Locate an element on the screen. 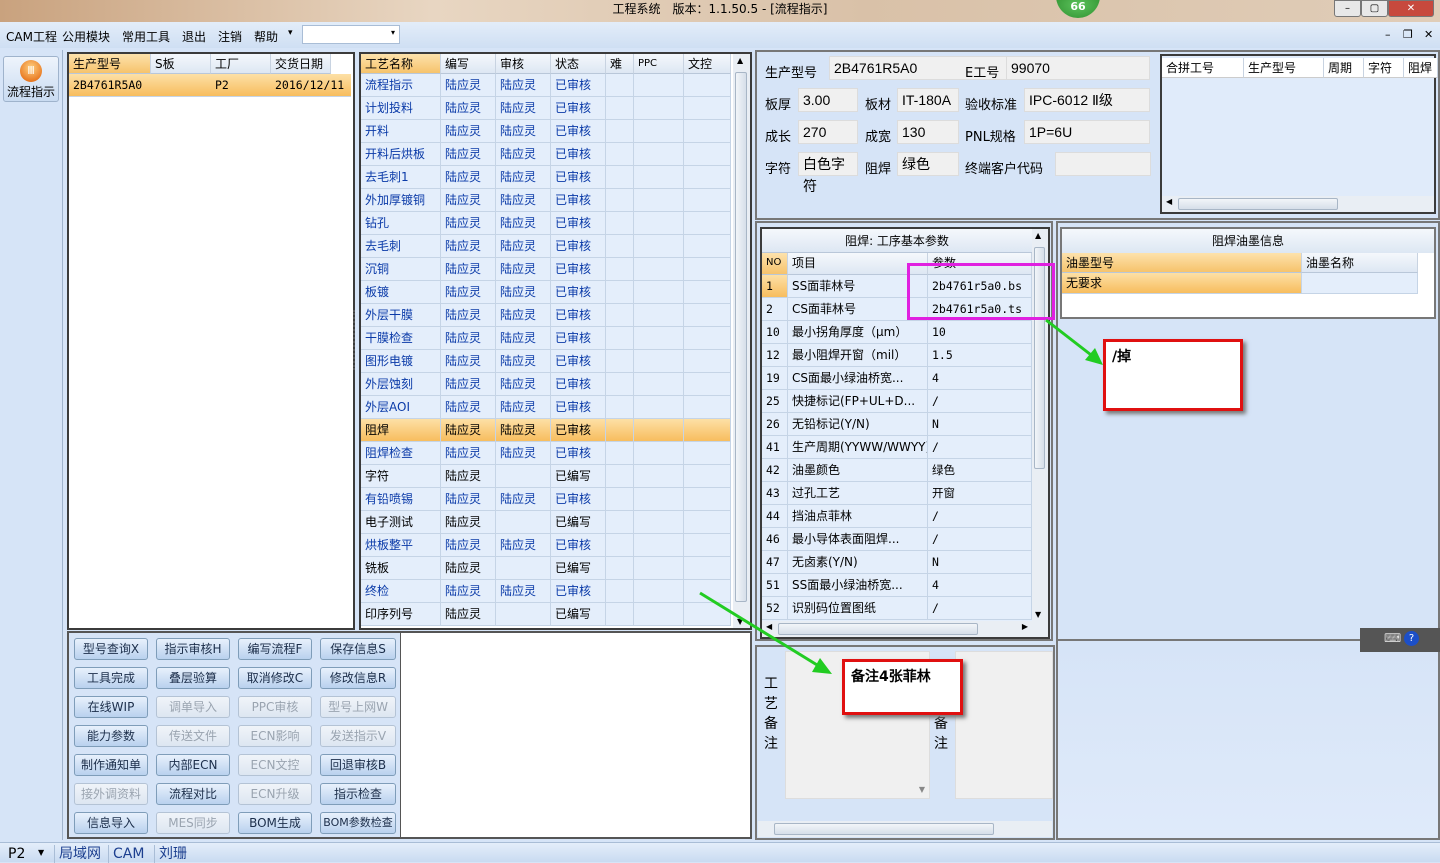 The width and height of the screenshot is (1440, 863). field-value: 270 is located at coordinates (828, 132).